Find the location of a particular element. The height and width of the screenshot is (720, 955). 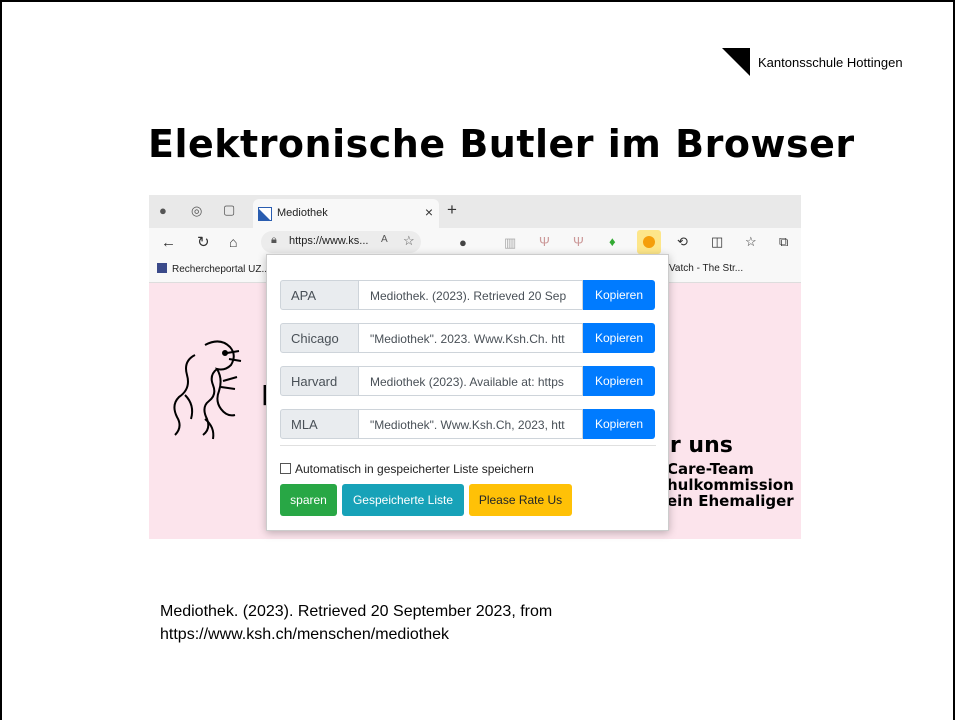

browser-tab-bar: ● ◎ ▢ Mediothek × + is located at coordinates (475, 211).